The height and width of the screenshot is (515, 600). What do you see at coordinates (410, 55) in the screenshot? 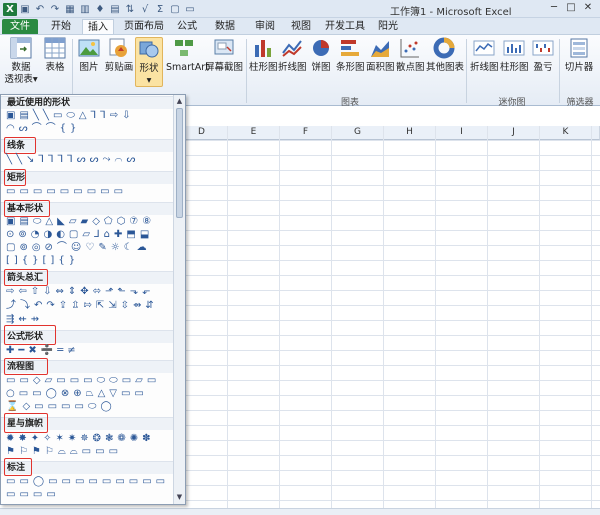
I see `scatter-chart-button: 散点图` at bounding box center [410, 55].